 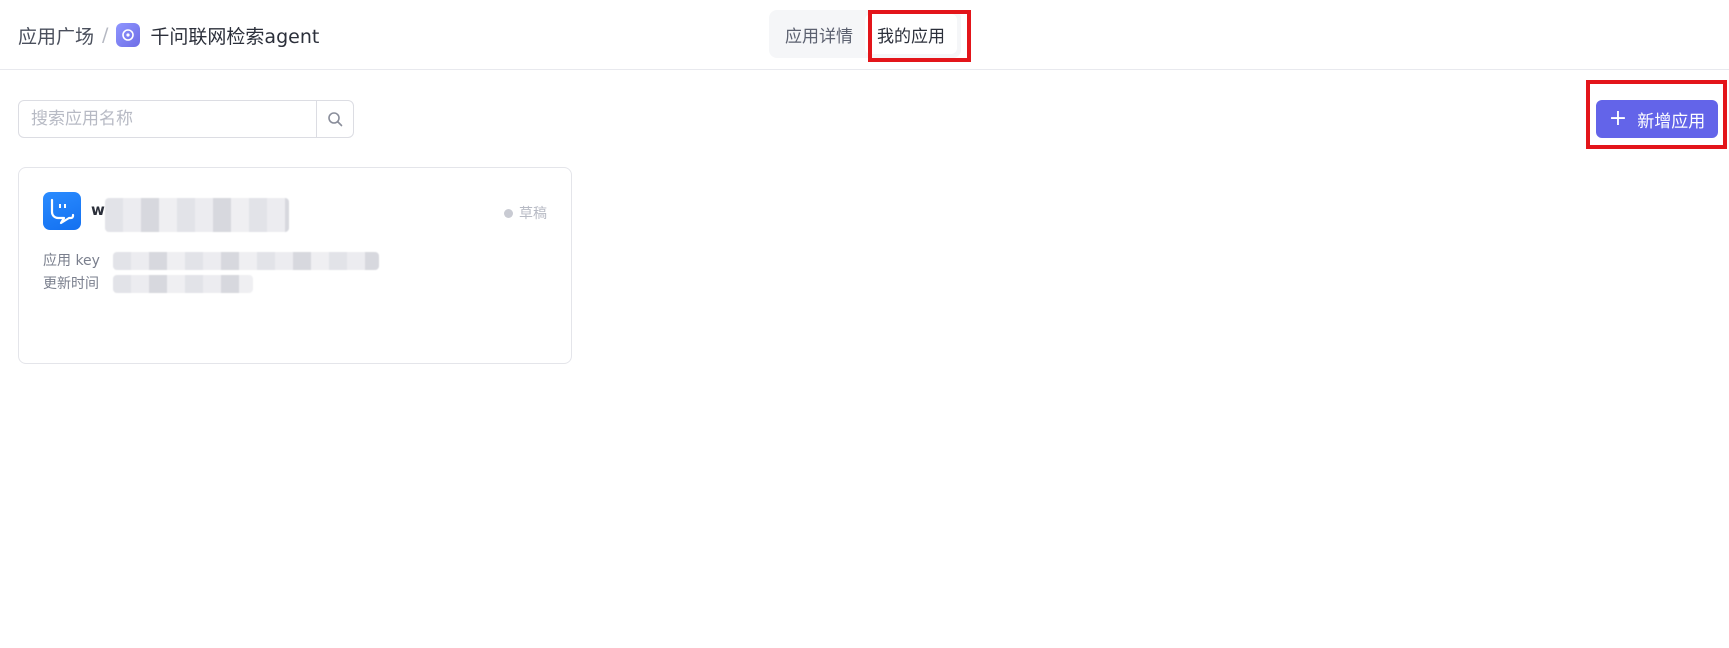 I want to click on tab-label: 应用详情, so click(x=819, y=36).